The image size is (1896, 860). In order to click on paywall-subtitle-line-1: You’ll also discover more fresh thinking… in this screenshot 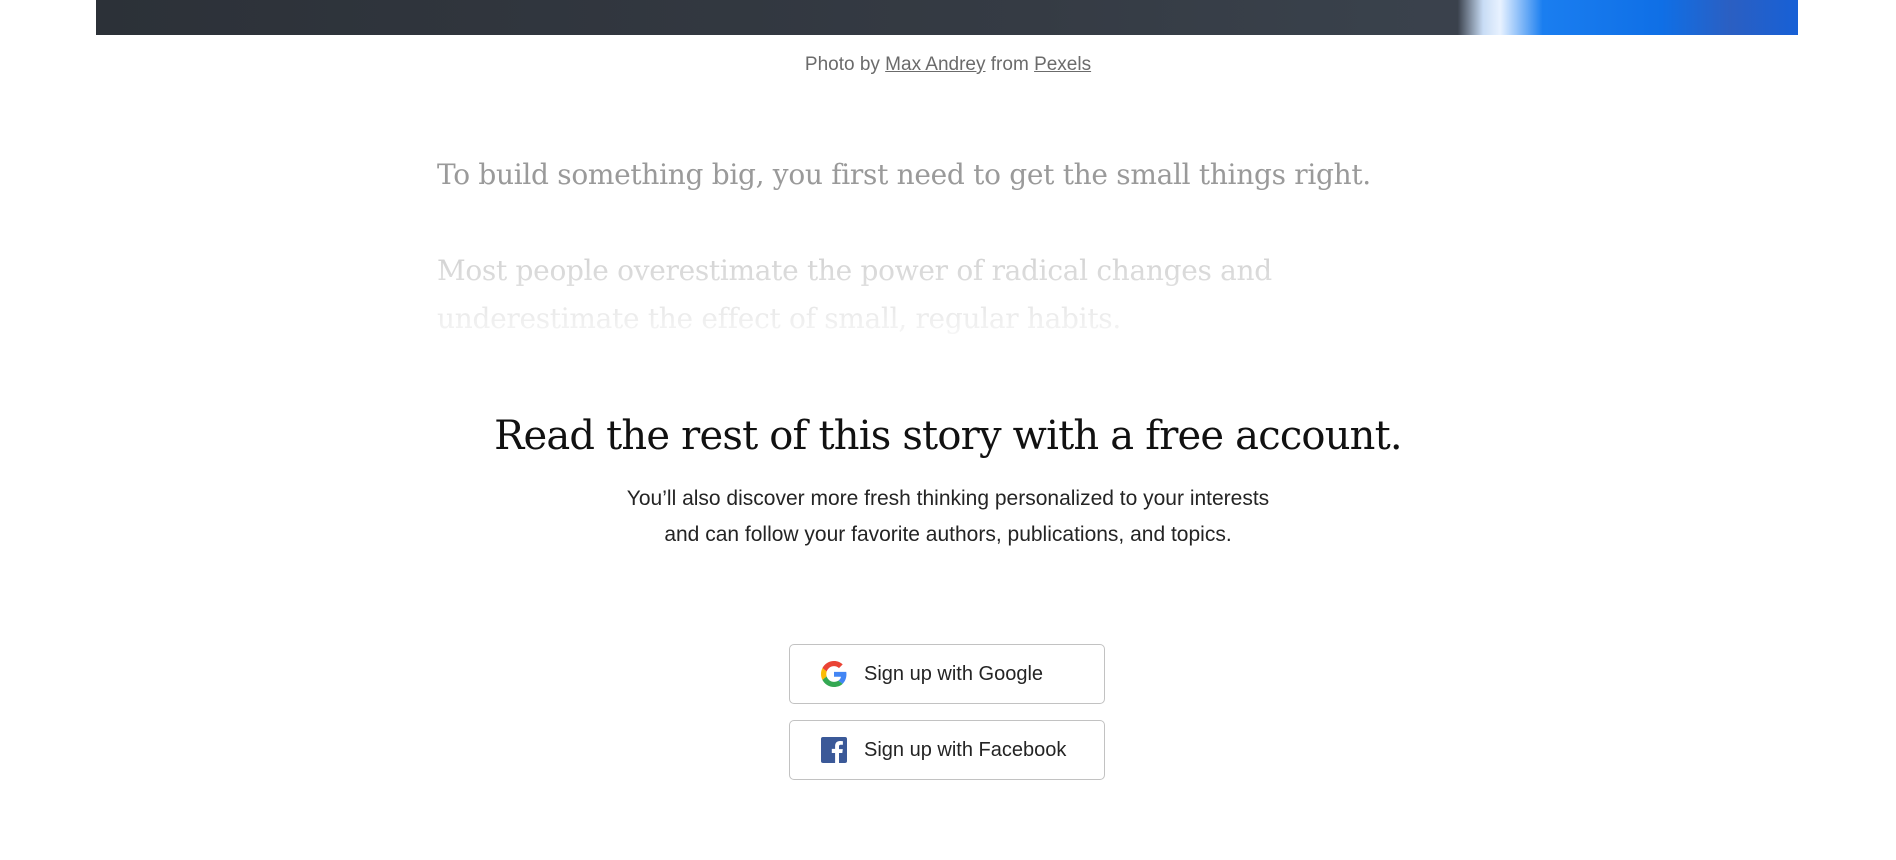, I will do `click(948, 498)`.